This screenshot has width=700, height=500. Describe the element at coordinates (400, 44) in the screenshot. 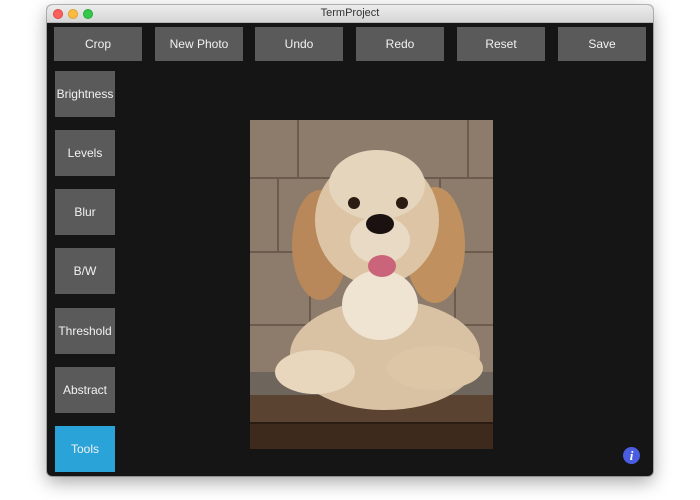

I see `redo-button: Redo` at that location.